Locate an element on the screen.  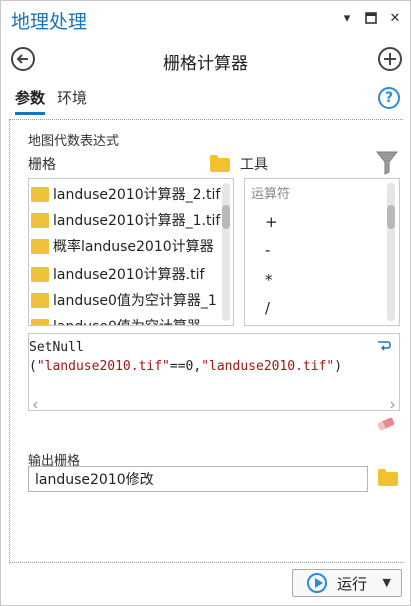
chevron-down-icon: ▼ is located at coordinates (387, 582).